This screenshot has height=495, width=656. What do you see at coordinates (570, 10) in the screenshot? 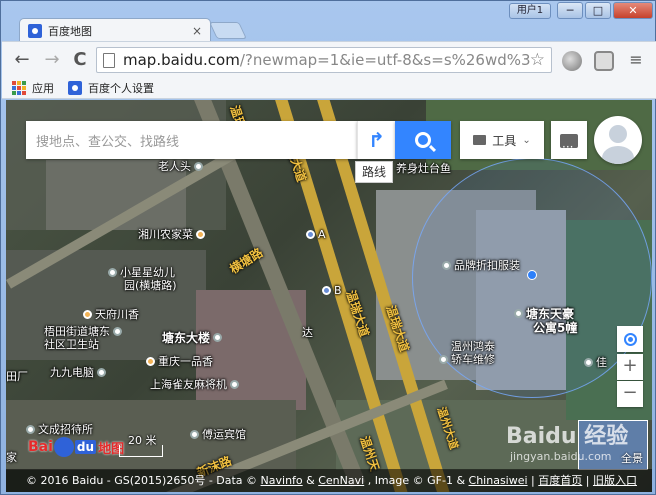
I see `minimize-button: ─` at bounding box center [570, 10].